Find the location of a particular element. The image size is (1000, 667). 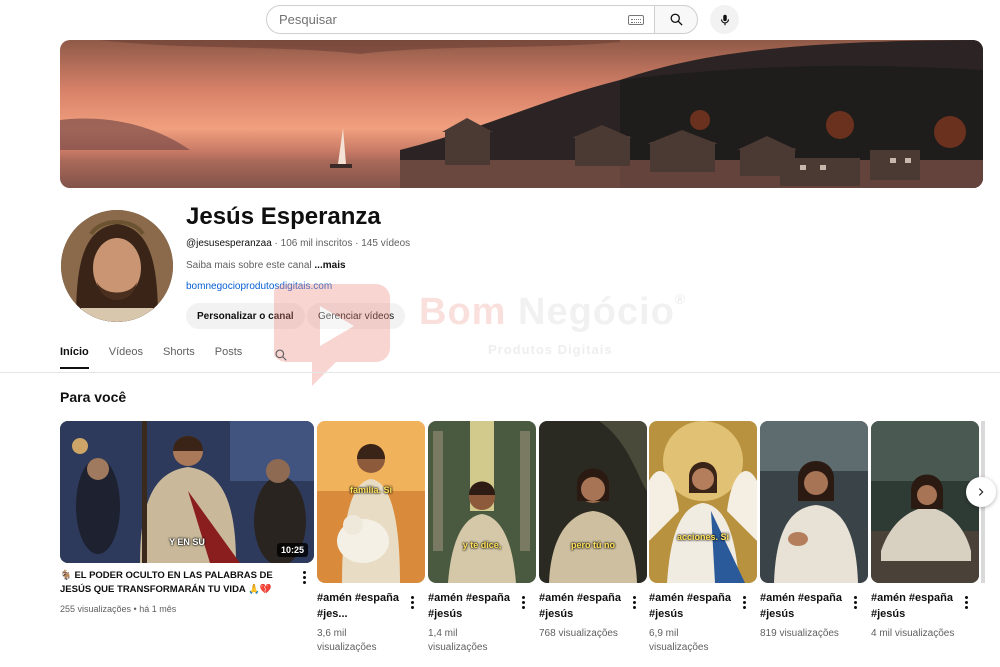

short-caption: acciones. Si is located at coordinates (703, 537).